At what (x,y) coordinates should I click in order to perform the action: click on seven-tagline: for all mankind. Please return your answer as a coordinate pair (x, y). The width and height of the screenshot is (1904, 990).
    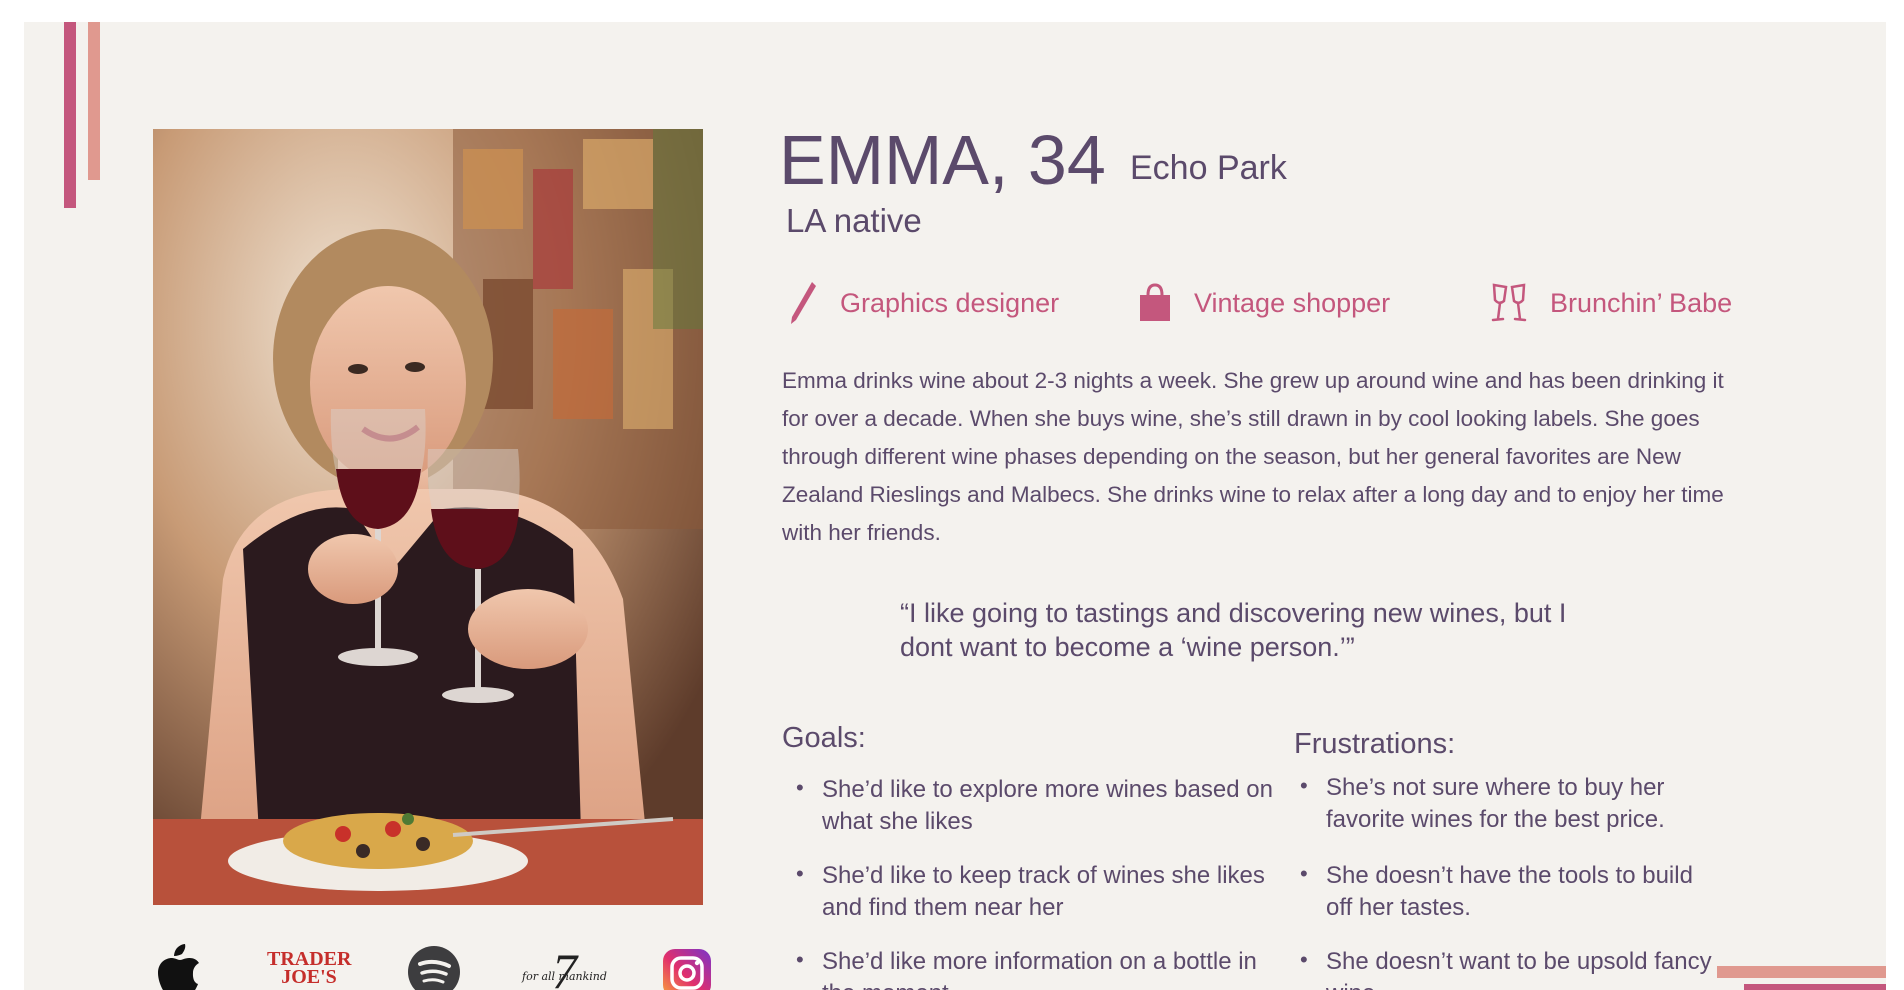
    Looking at the image, I should click on (564, 976).